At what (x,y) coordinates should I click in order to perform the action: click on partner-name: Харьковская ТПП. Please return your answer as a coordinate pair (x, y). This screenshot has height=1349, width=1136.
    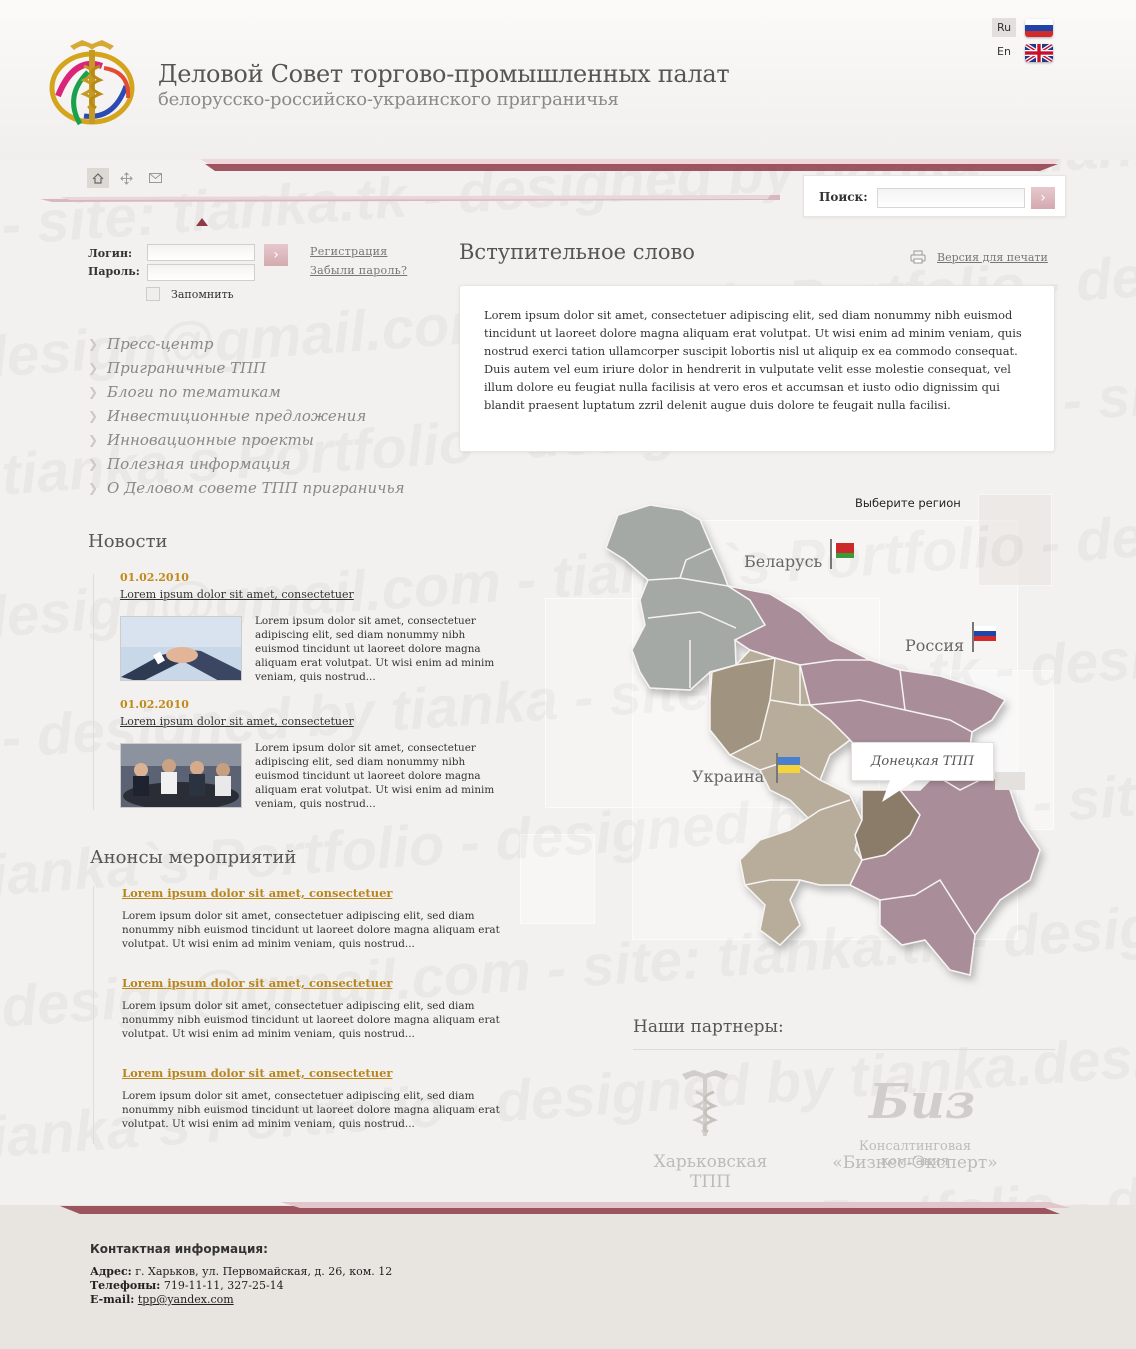
    Looking at the image, I should click on (710, 1172).